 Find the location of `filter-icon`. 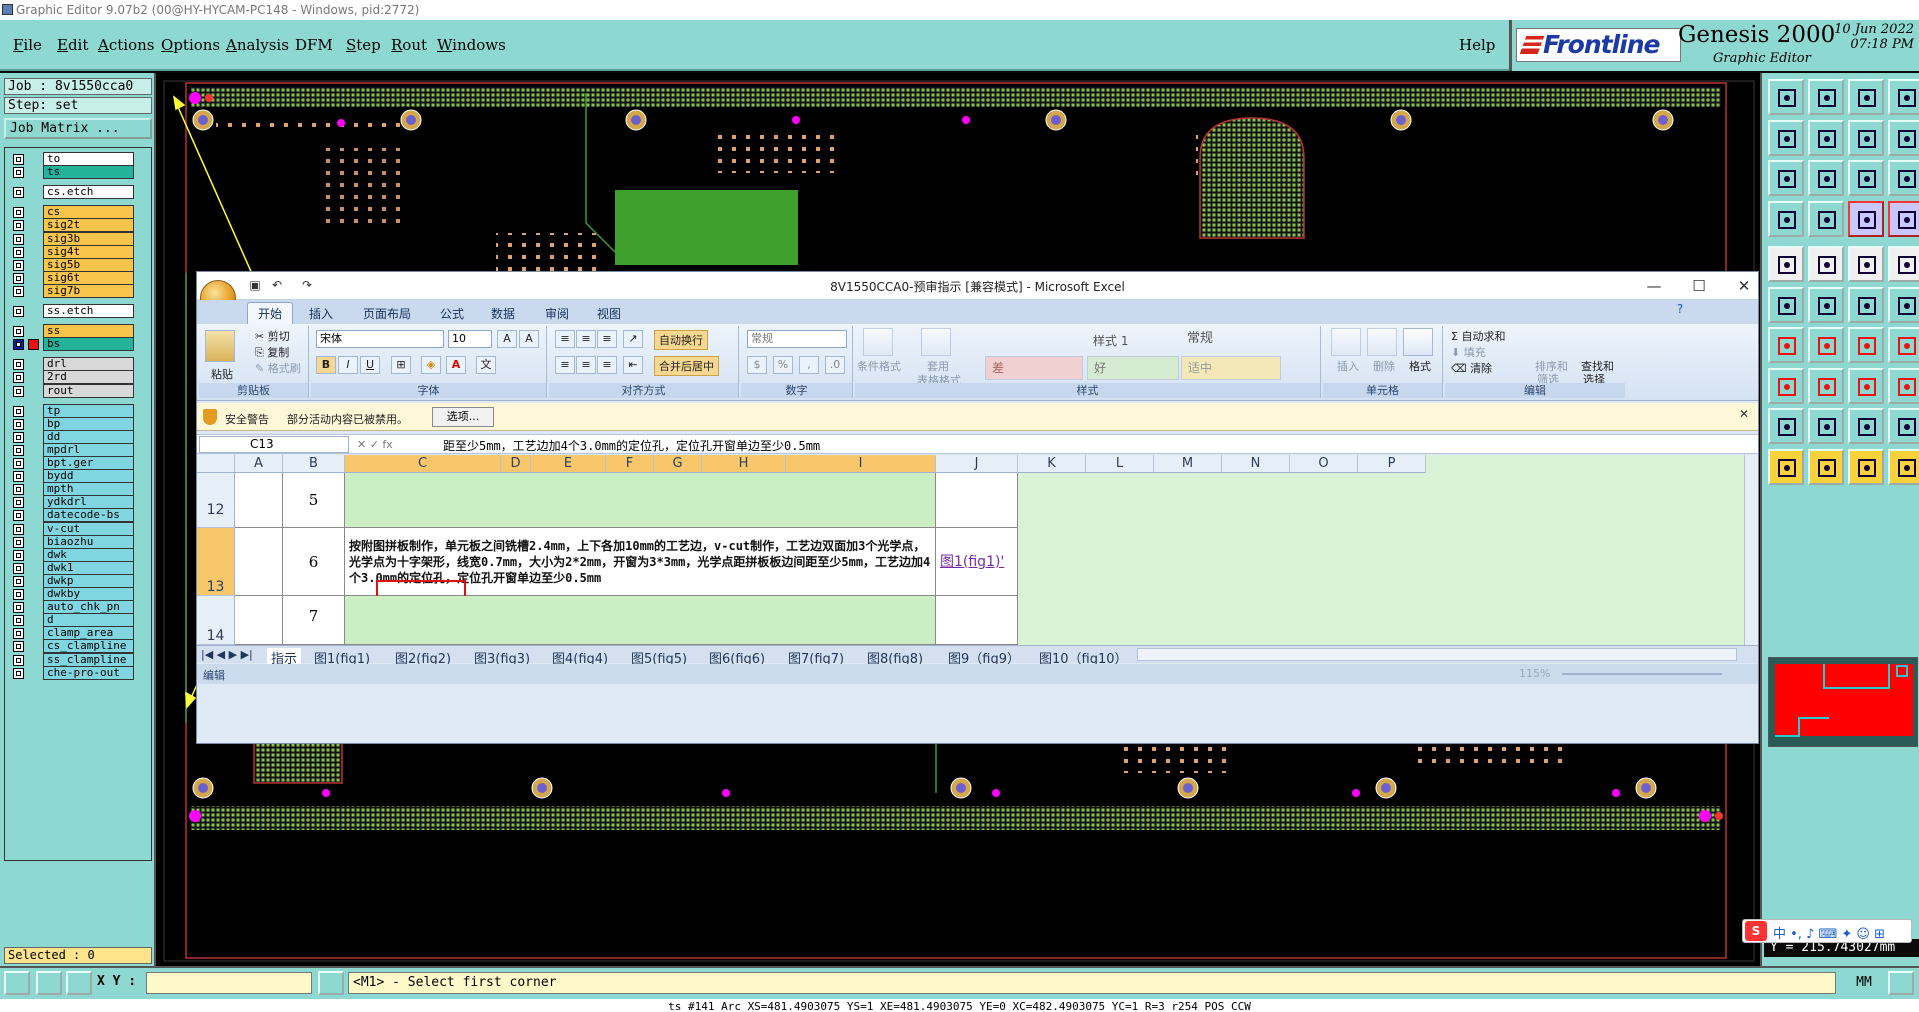

filter-icon is located at coordinates (1826, 218).